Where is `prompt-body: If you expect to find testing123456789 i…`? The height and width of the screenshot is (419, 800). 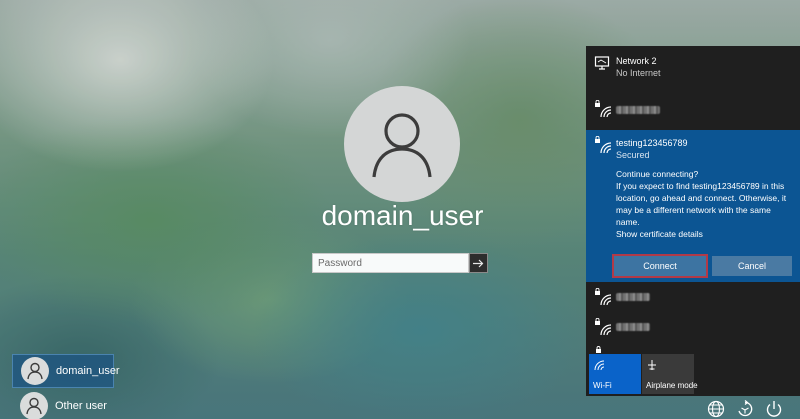 prompt-body: If you expect to find testing123456789 i… is located at coordinates (701, 204).